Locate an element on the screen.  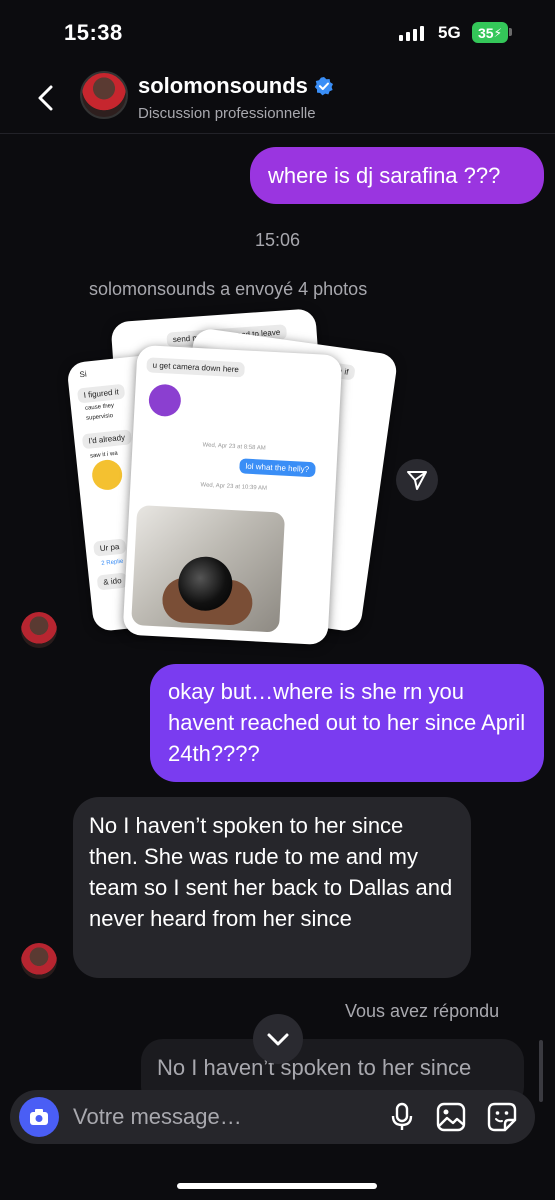
battery-icon: 35 ⚡ is located at coordinates (490, 32).